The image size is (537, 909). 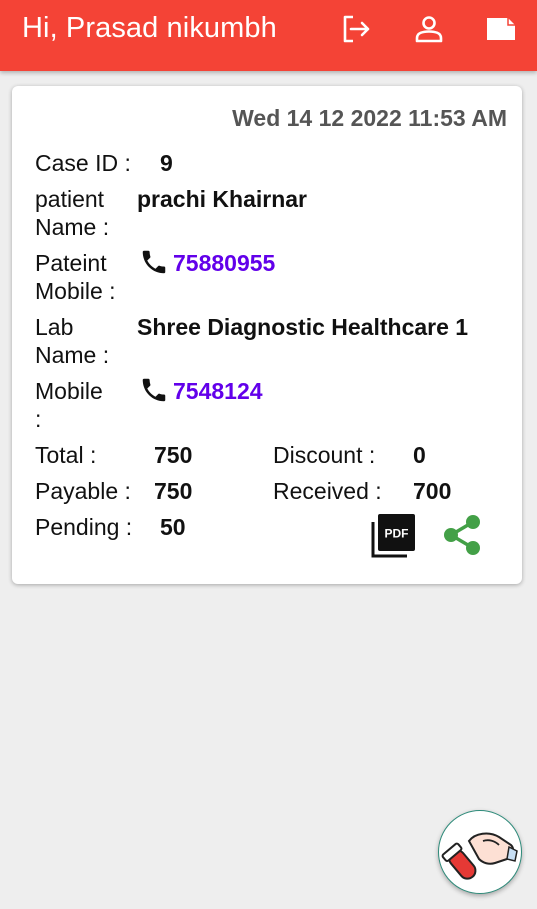 What do you see at coordinates (429, 29) in the screenshot?
I see `profile-icon` at bounding box center [429, 29].